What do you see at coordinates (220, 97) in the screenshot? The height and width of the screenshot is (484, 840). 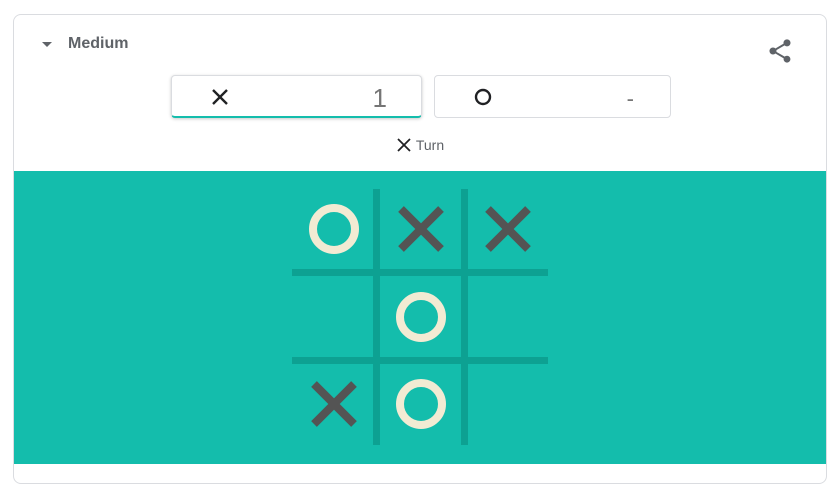 I see `x-symbol-icon` at bounding box center [220, 97].